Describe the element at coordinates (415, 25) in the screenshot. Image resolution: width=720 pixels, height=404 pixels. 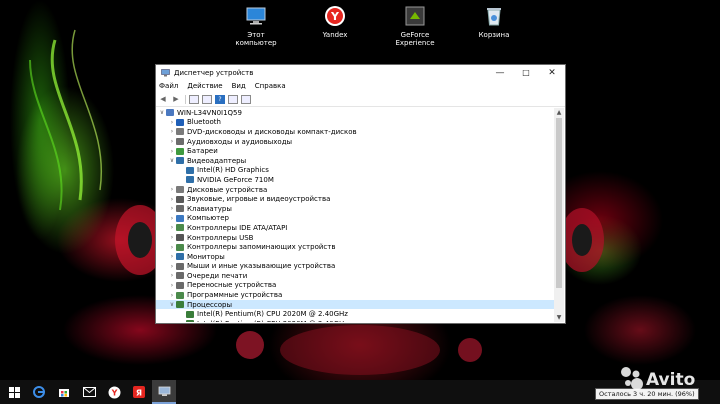
I see `desktop-icon-geforce: GeForce Experience` at that location.